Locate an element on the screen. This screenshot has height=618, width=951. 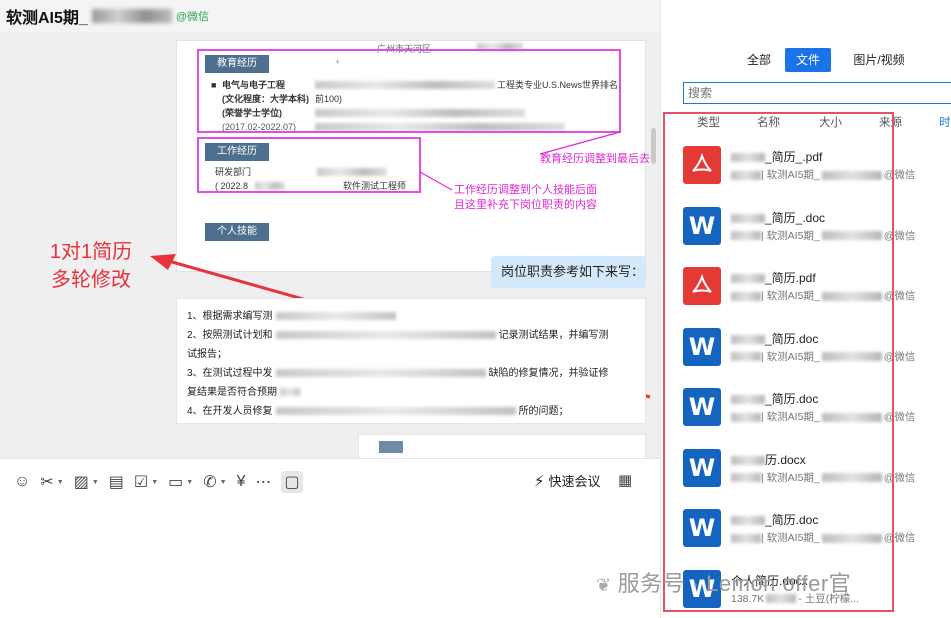
duty-line-4: 3、在测试过程中发 缺陷的修复情况，并验证修 is located at coordinates (398, 373).